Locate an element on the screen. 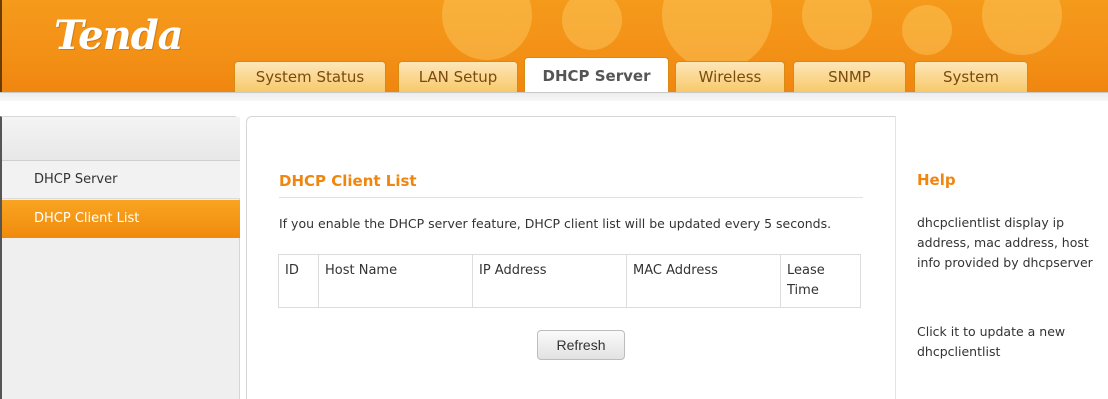 The width and height of the screenshot is (1108, 399). column-header-id: ID is located at coordinates (298, 281).